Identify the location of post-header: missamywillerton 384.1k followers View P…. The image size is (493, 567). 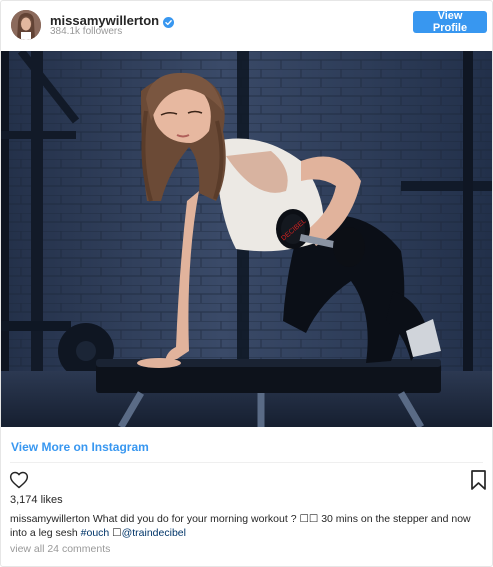
(246, 25).